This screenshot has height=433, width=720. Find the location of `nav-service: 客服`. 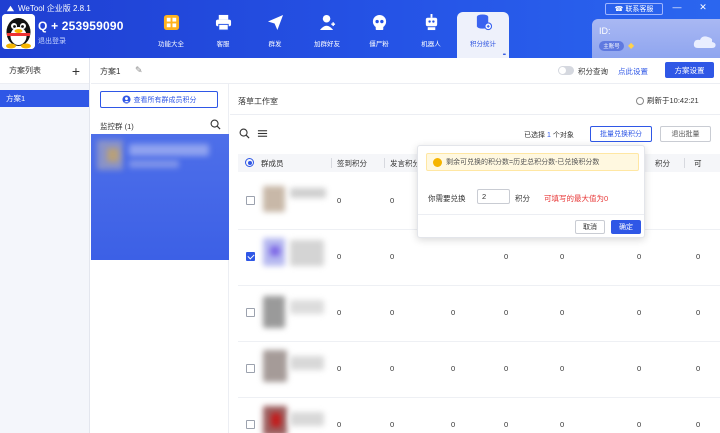

nav-service: 客服 is located at coordinates (223, 35).